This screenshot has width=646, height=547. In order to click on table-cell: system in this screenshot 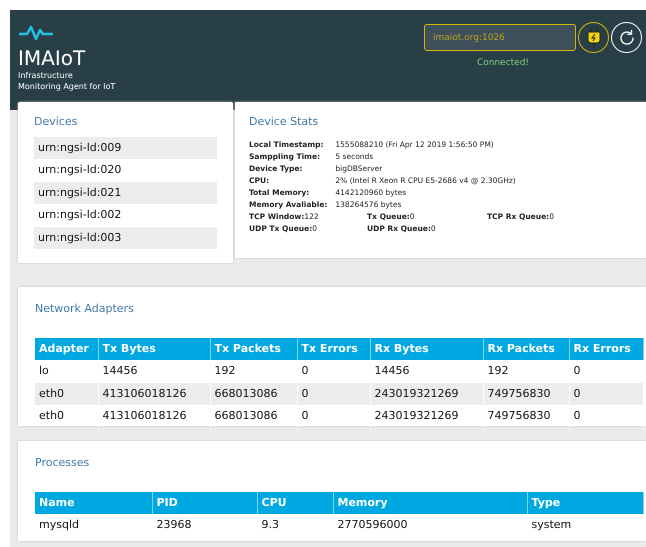, I will do `click(585, 525)`.